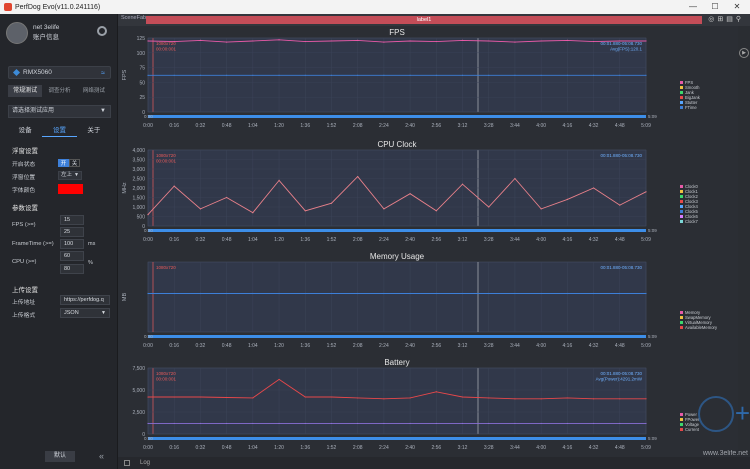 The image size is (750, 469). What do you see at coordinates (744, 53) in the screenshot?
I see `play-icon: ▶` at bounding box center [744, 53].